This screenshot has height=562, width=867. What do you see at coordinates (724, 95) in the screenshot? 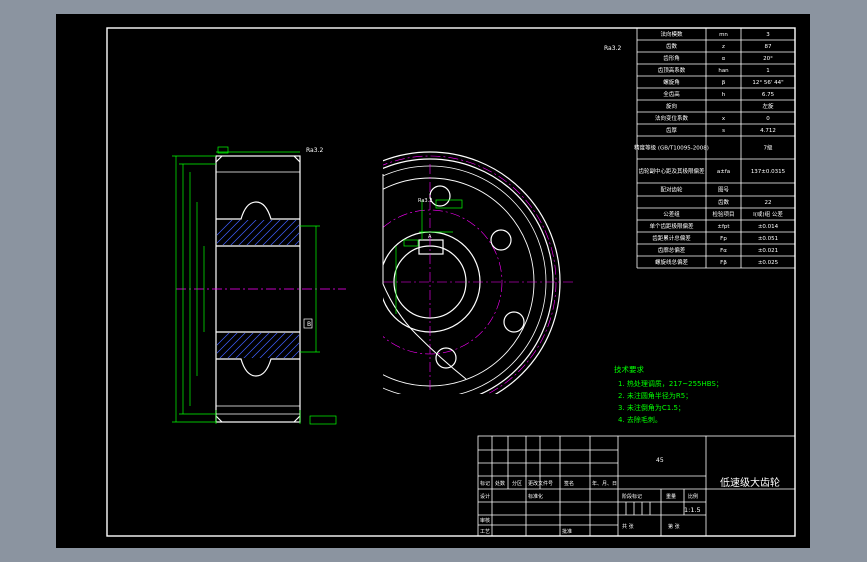
I see `param-symbol: h` at bounding box center [724, 95].